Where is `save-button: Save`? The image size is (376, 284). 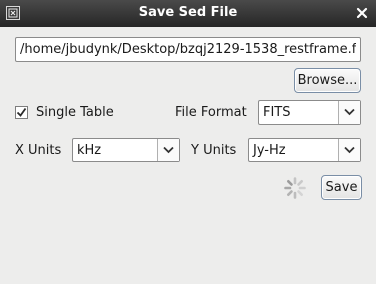 save-button: Save is located at coordinates (341, 187).